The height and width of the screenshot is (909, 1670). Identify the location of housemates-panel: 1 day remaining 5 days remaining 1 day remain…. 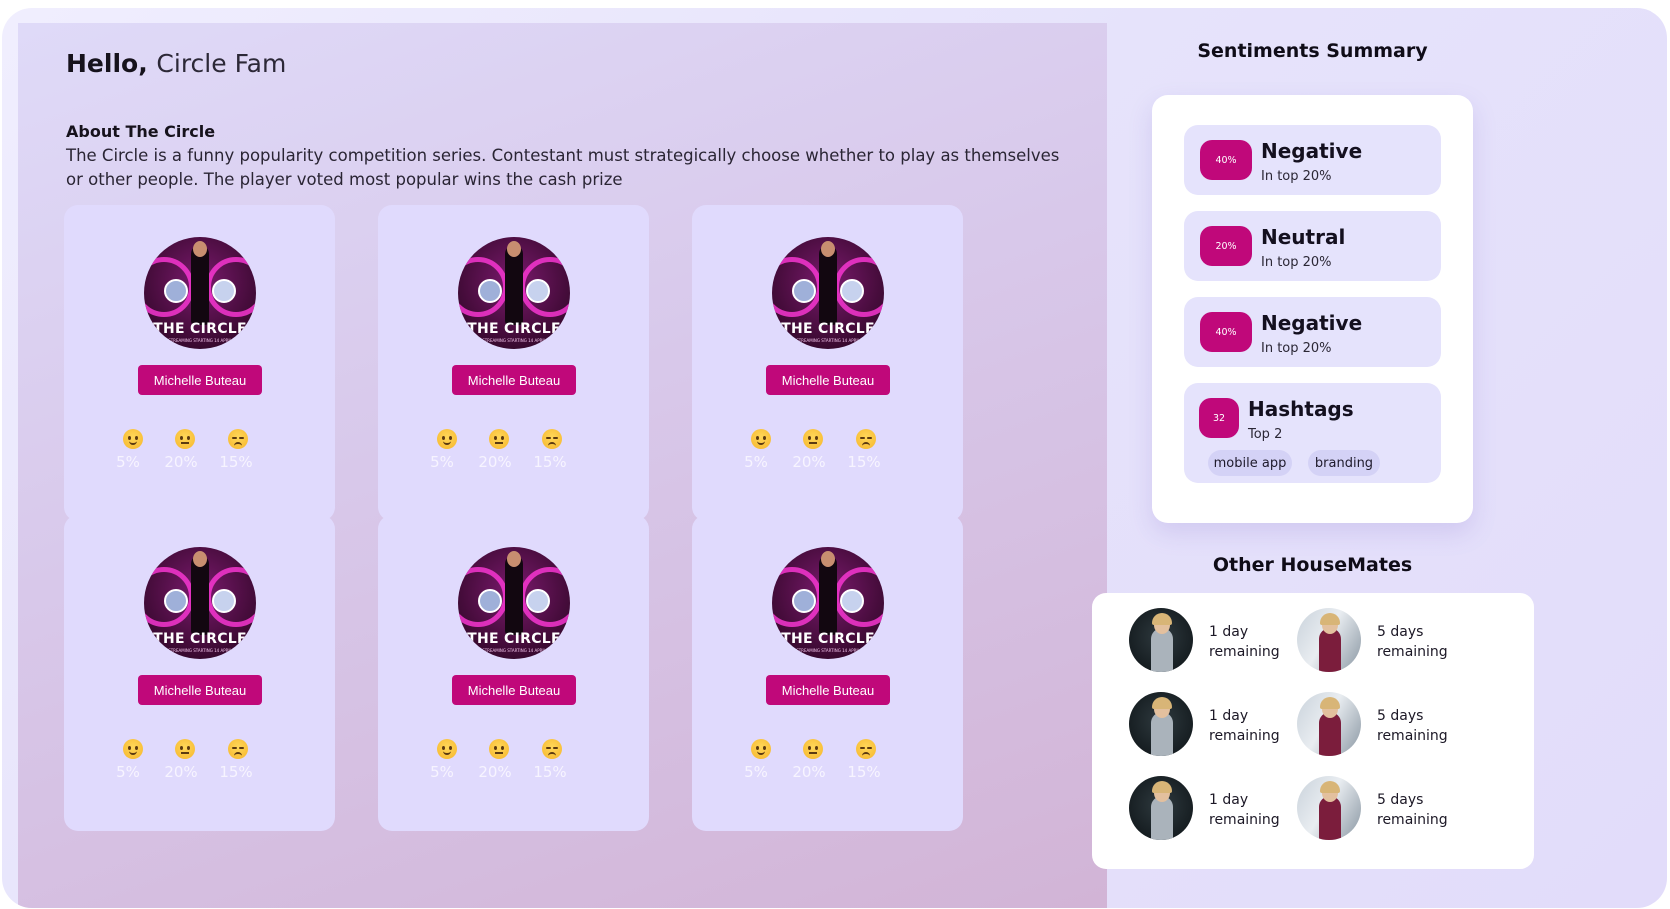
(1313, 731).